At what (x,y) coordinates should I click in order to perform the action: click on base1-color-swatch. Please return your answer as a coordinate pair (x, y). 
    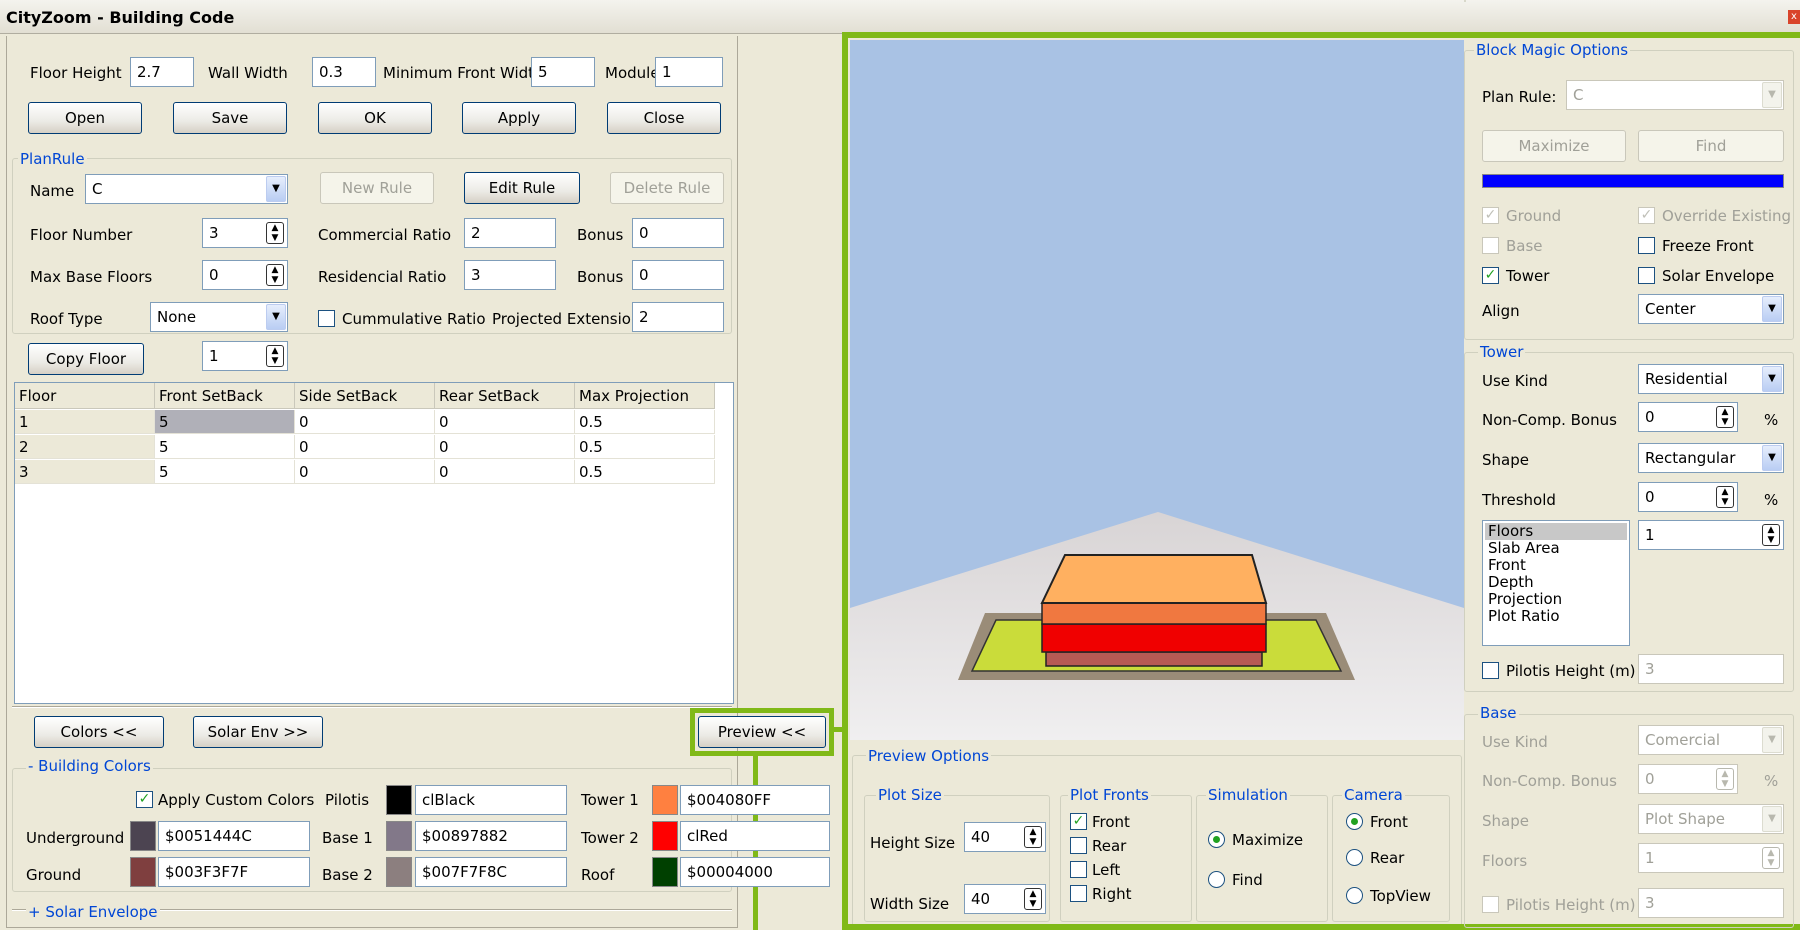
    Looking at the image, I should click on (399, 836).